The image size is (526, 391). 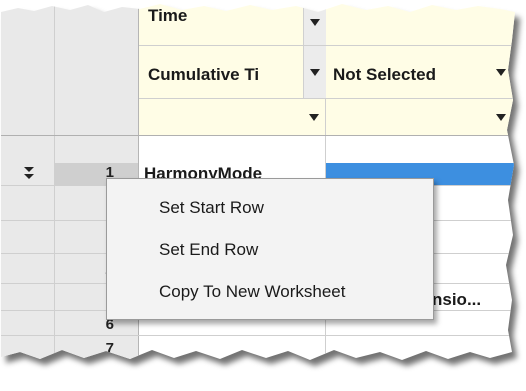 What do you see at coordinates (204, 74) in the screenshot?
I see `cumulative-time-header-label: Cumulative Ti` at bounding box center [204, 74].